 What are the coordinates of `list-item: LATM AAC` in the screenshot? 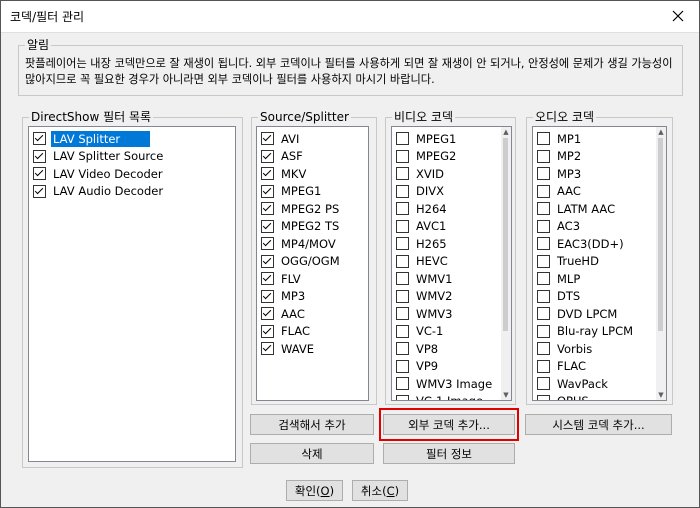 It's located at (599, 209).